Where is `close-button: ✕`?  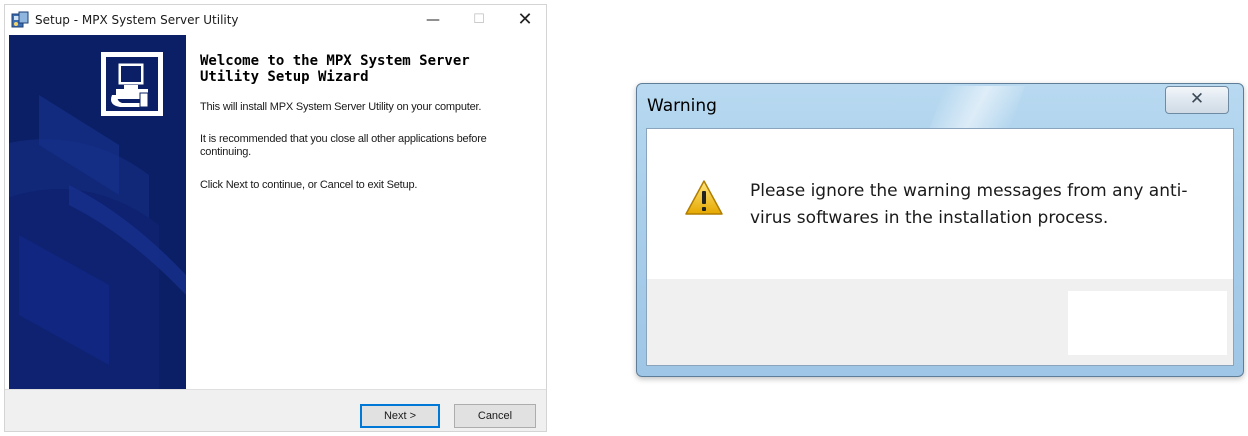 close-button: ✕ is located at coordinates (525, 20).